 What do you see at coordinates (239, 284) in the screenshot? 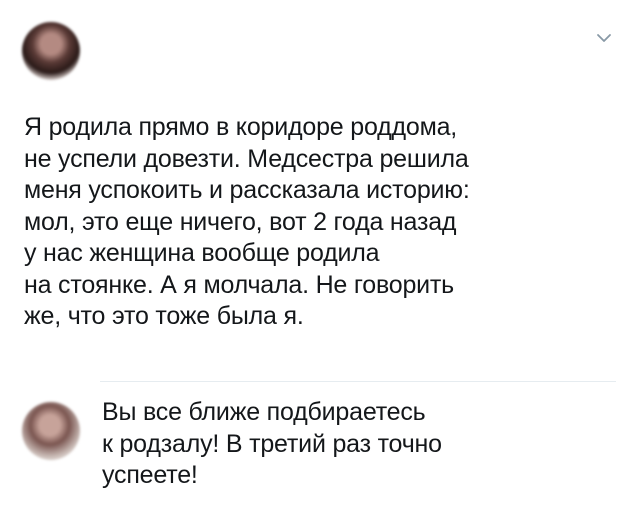
I see `tweet-text-line: на стоянке. А я молчала. Не говорить` at bounding box center [239, 284].